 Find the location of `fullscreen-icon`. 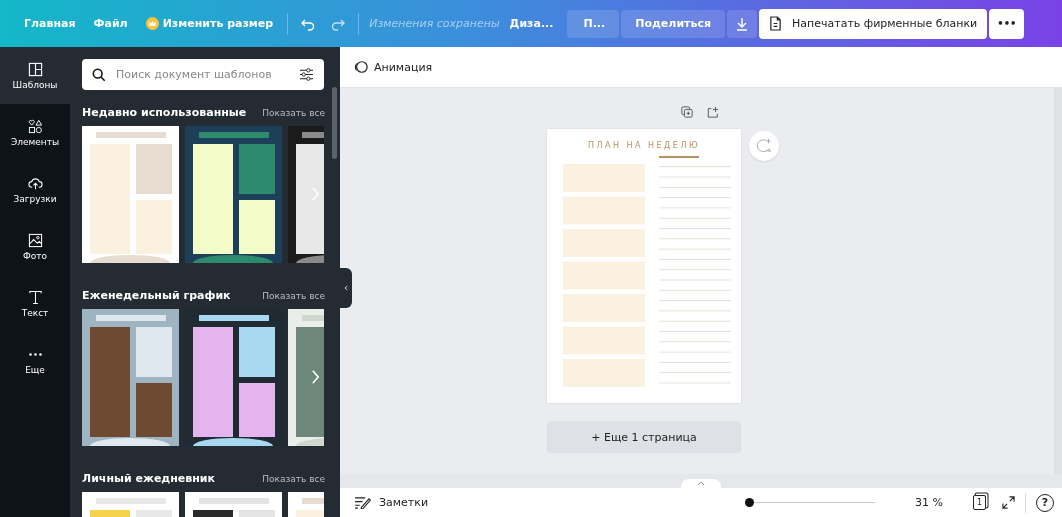

fullscreen-icon is located at coordinates (1008, 502).